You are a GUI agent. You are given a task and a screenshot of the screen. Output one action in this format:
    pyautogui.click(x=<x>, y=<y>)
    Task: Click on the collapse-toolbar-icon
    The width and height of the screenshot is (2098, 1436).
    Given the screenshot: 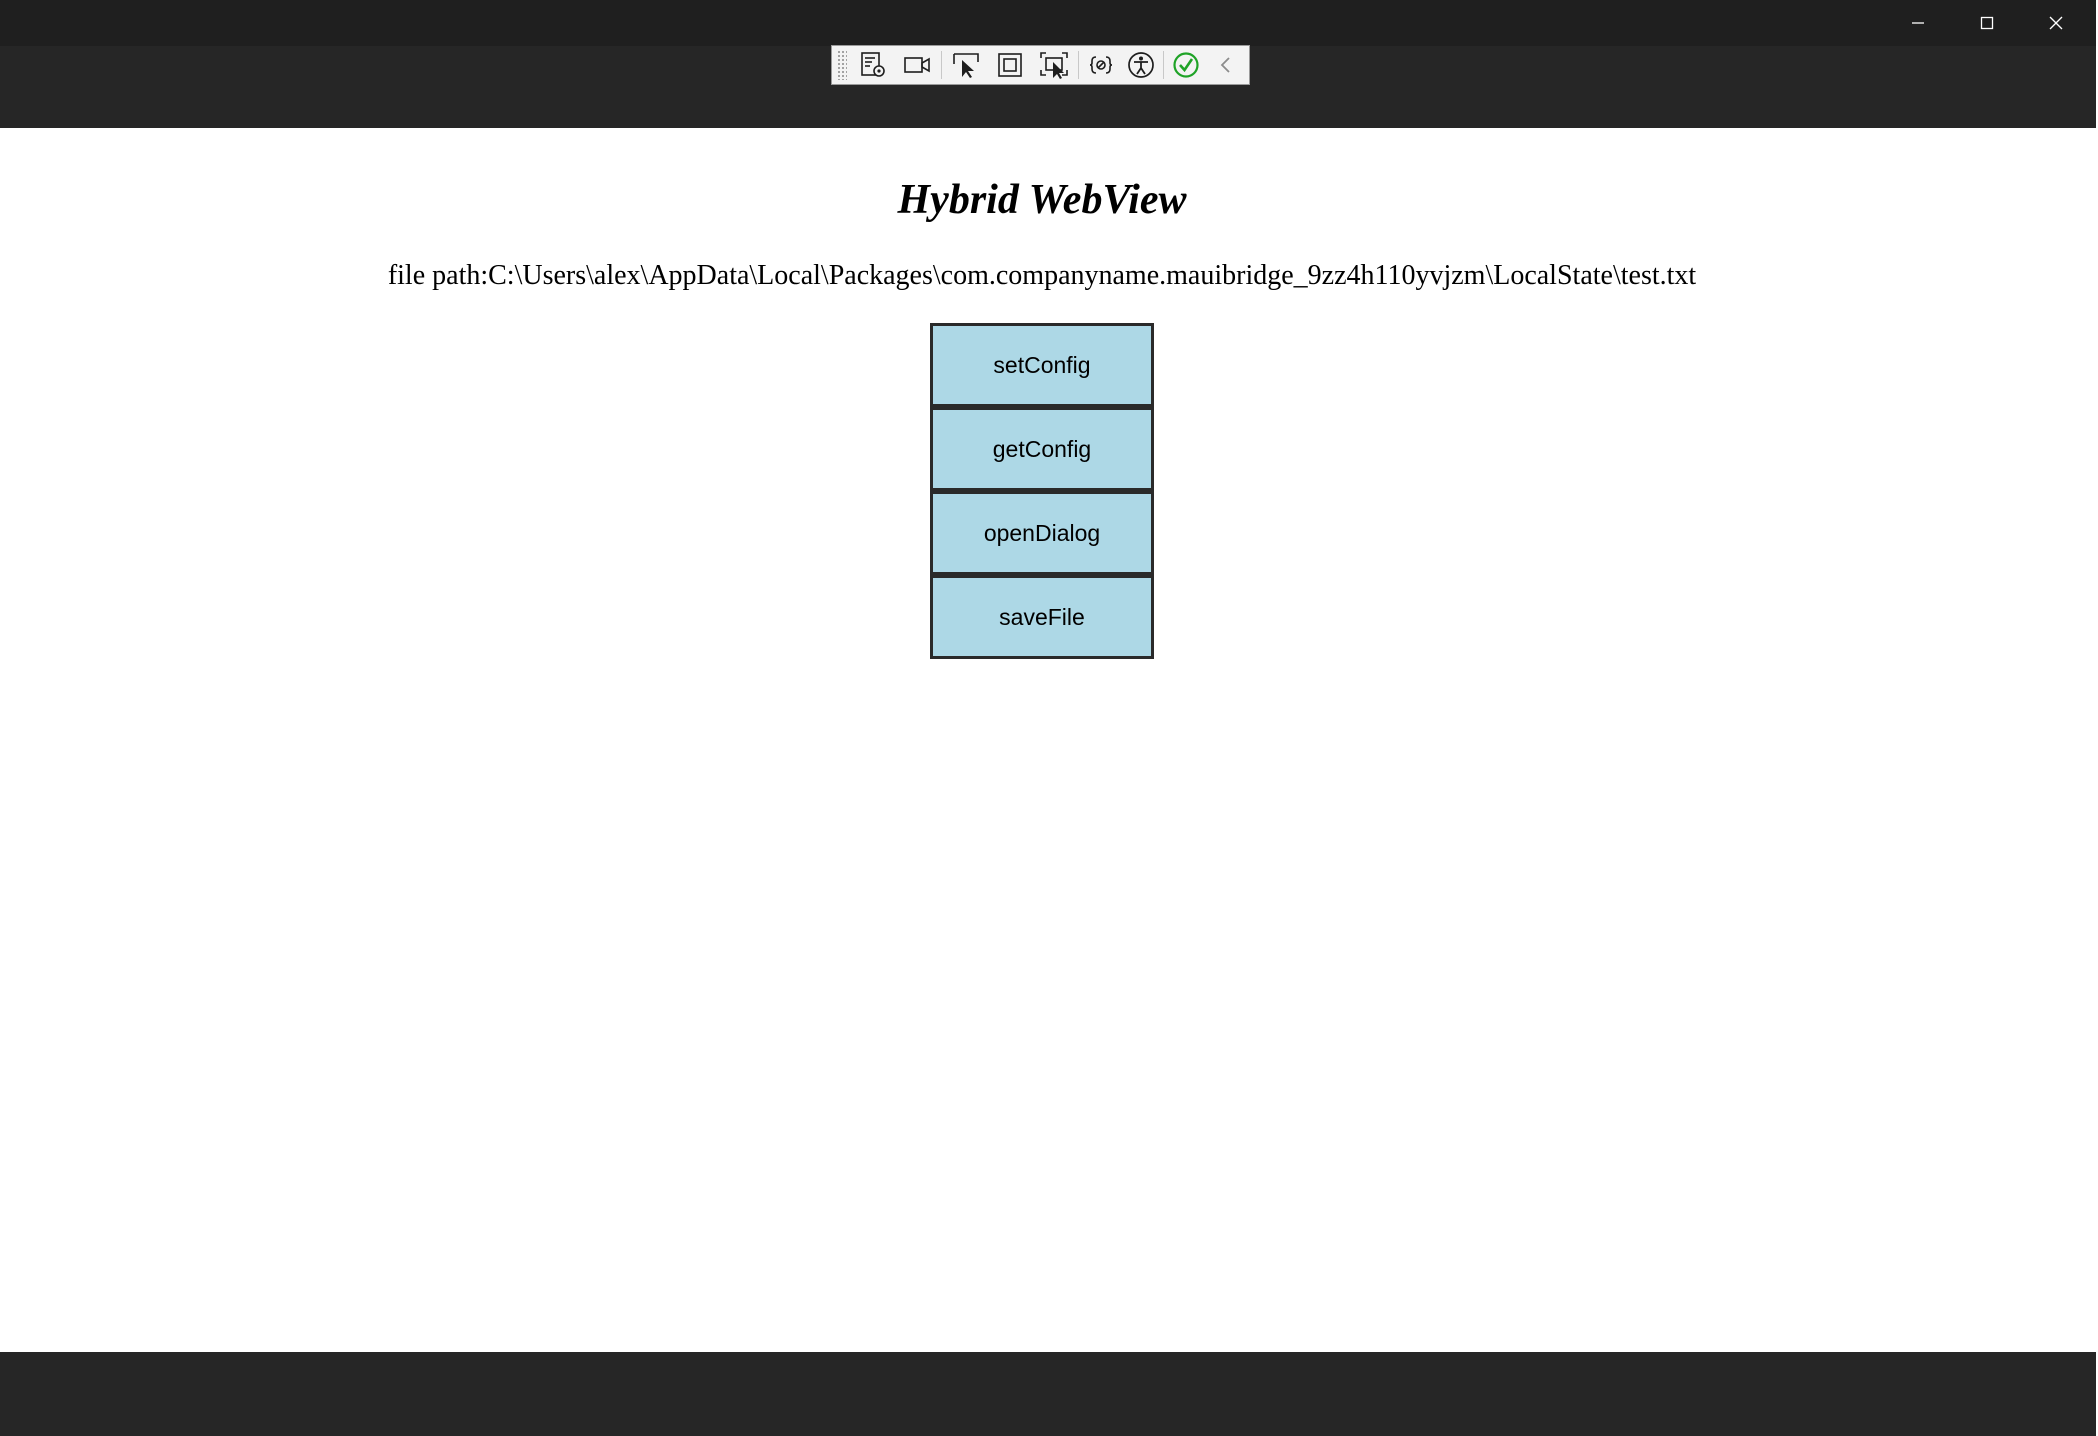 What is the action you would take?
    pyautogui.click(x=1225, y=65)
    